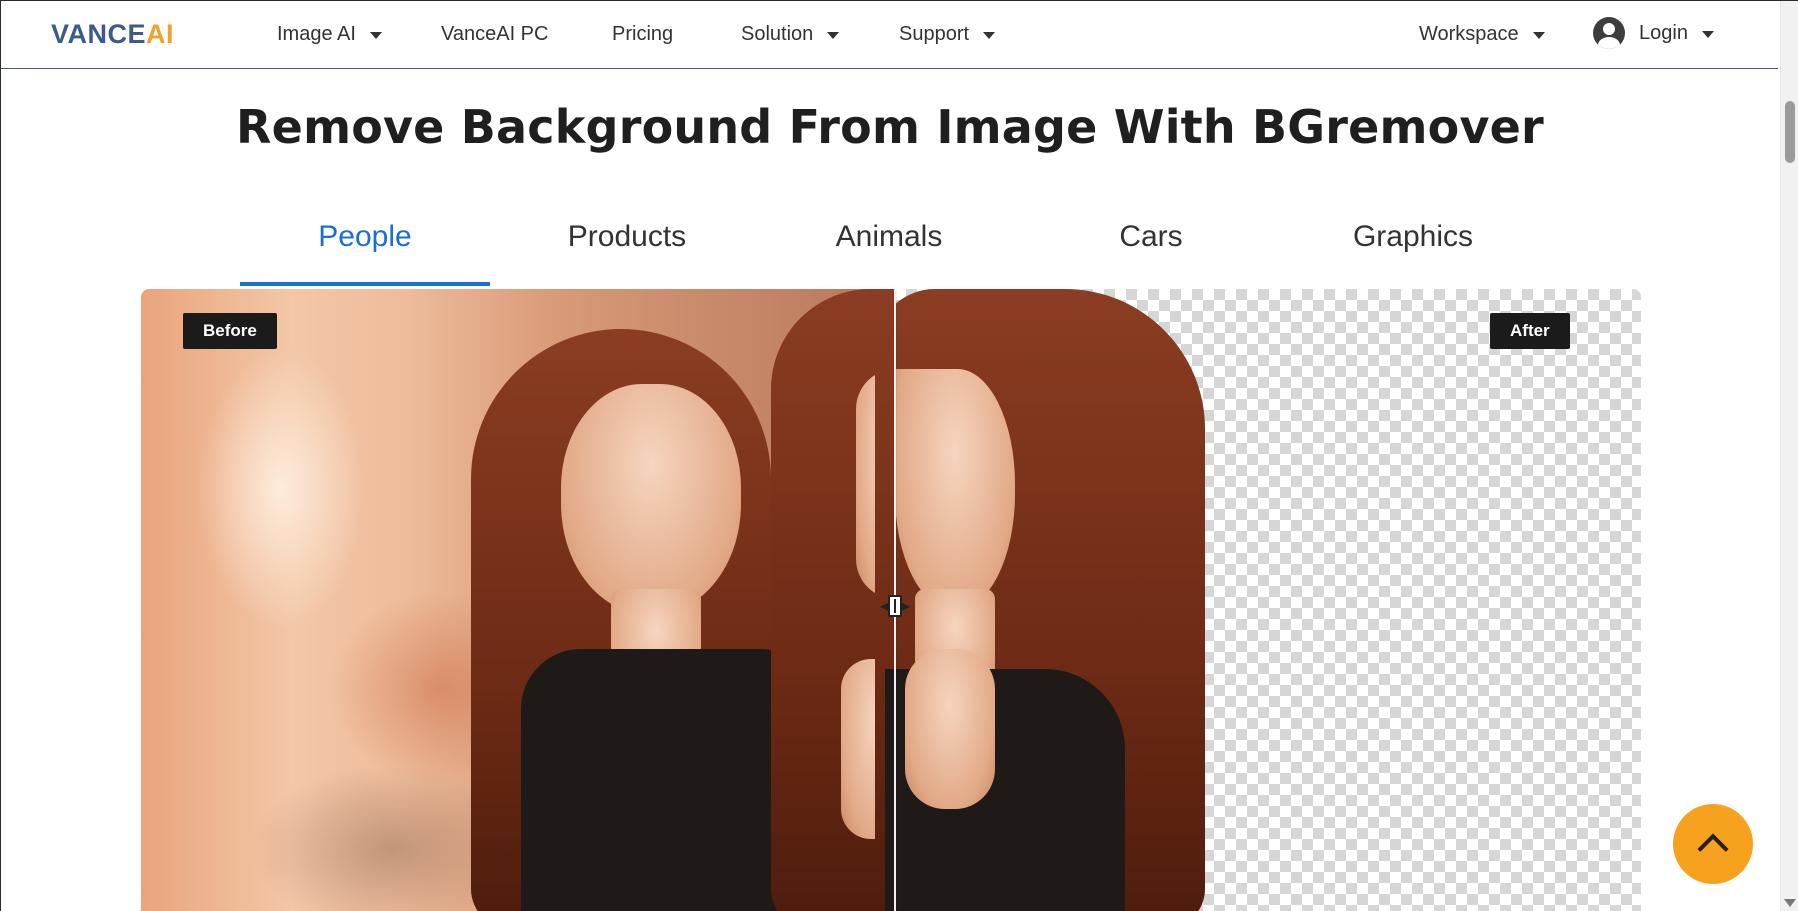 This screenshot has width=1798, height=911. I want to click on tab-cars: Cars, so click(1151, 237).